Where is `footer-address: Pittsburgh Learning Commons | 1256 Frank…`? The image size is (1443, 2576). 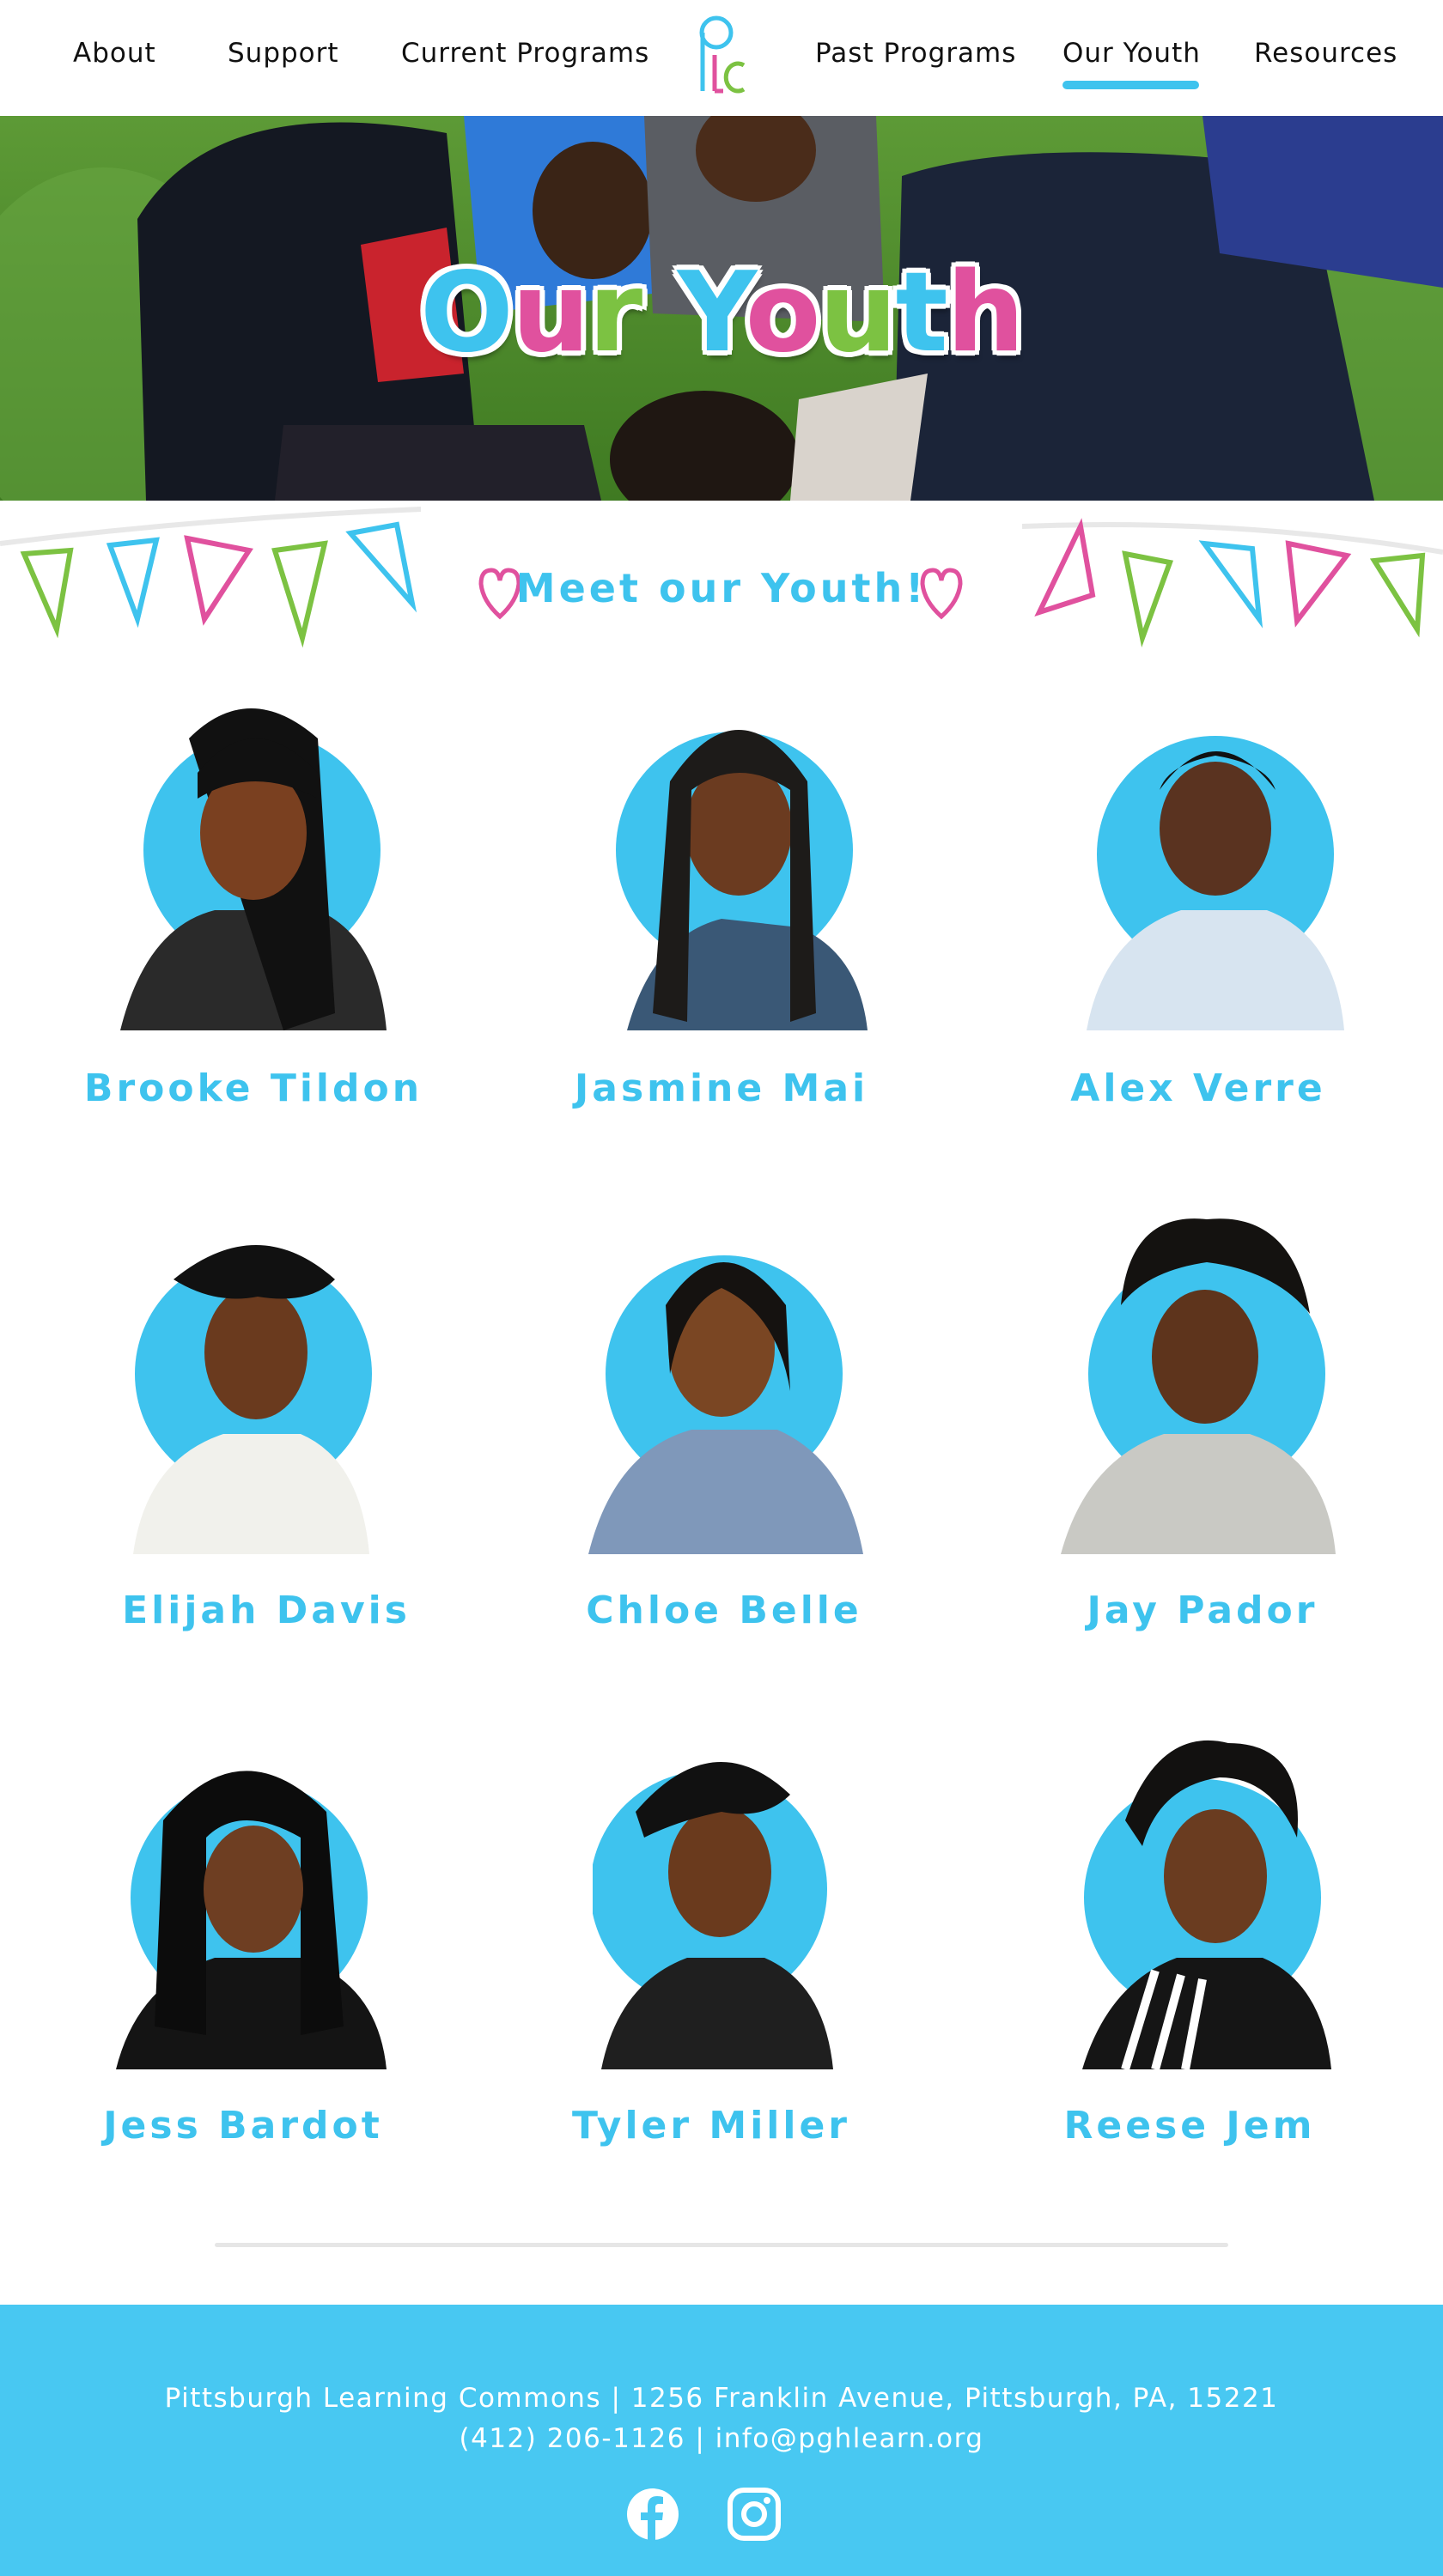
footer-address: Pittsburgh Learning Commons | 1256 Frank… is located at coordinates (721, 2398).